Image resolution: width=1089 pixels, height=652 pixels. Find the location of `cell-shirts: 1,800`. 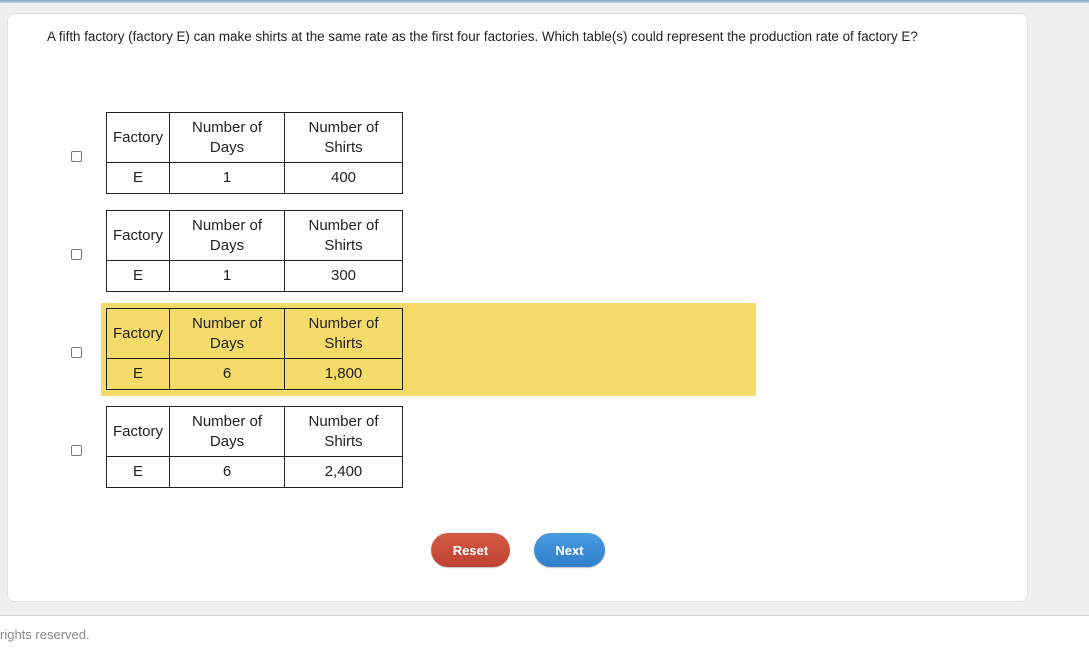

cell-shirts: 1,800 is located at coordinates (343, 374).